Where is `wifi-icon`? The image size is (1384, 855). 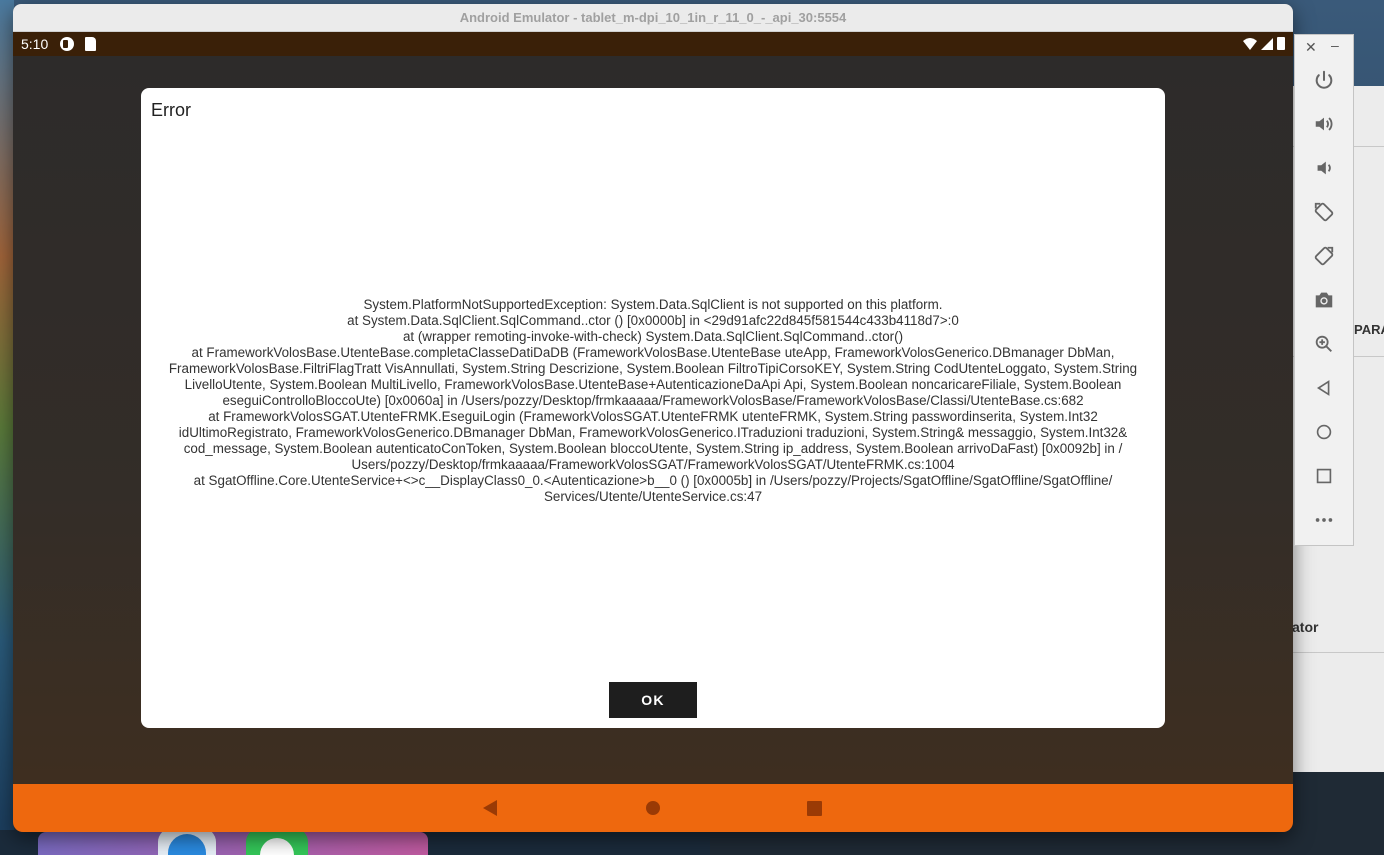
wifi-icon is located at coordinates (1250, 43).